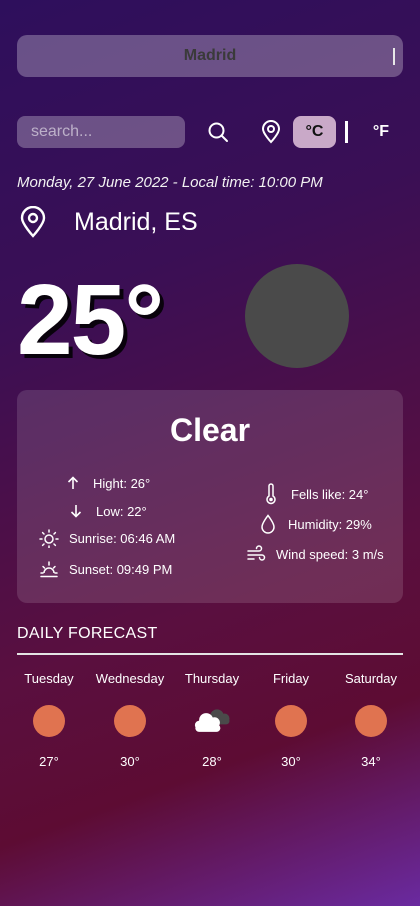  I want to click on forecast-day: Thursday 28°, so click(212, 720).